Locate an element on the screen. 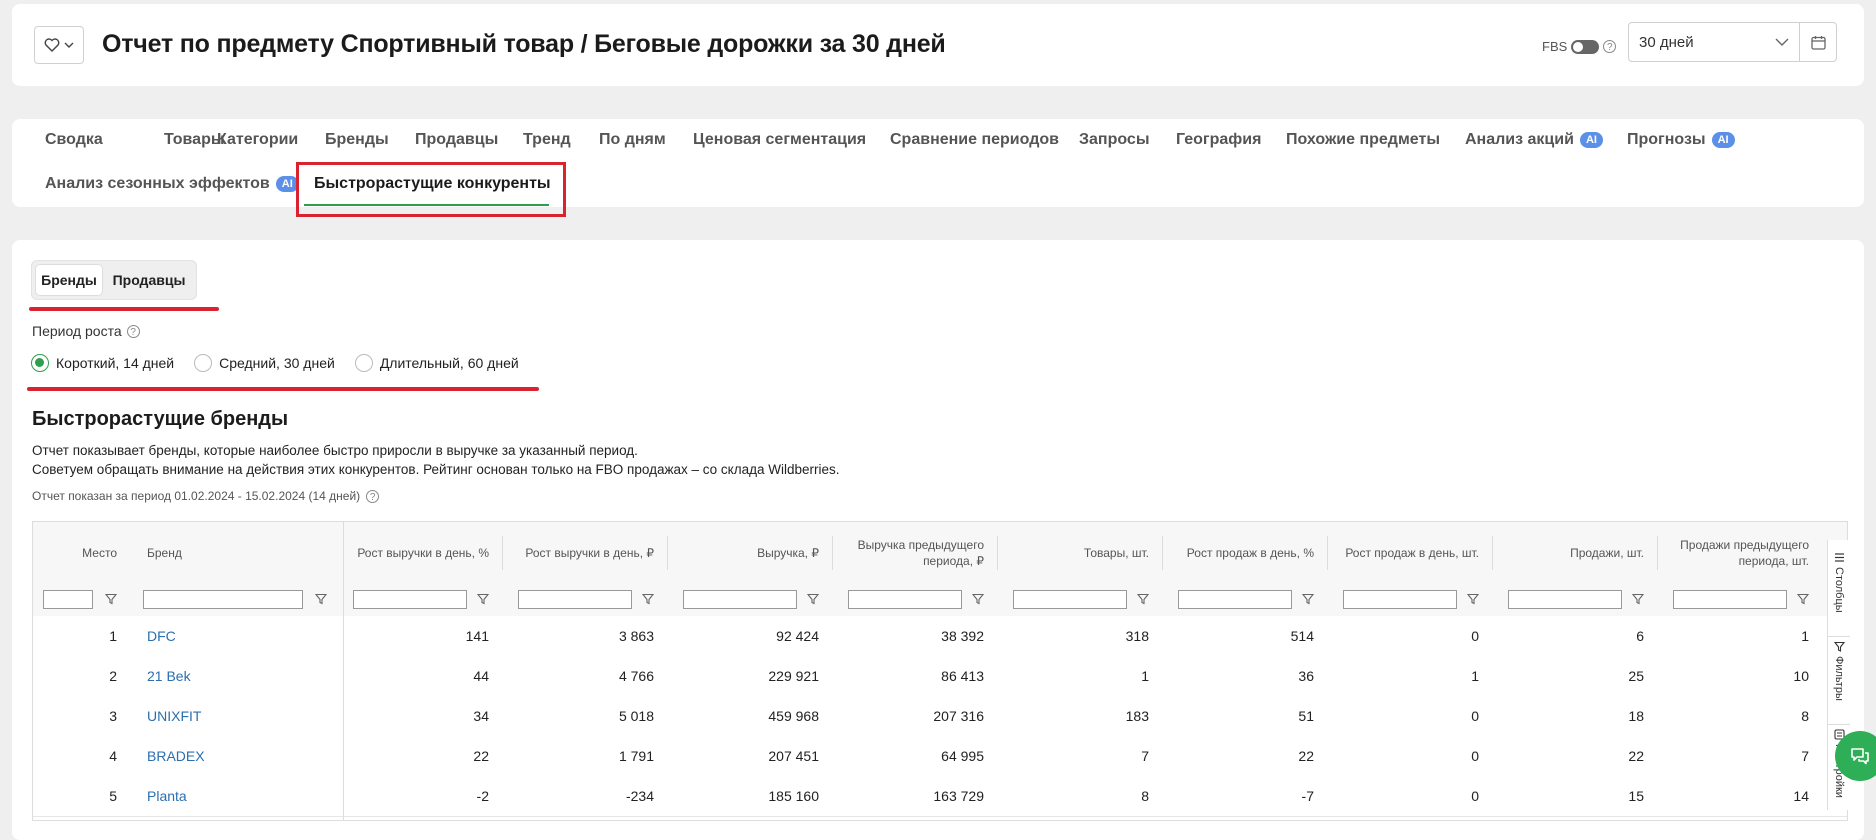 The height and width of the screenshot is (840, 1876). tab-categories: Категории is located at coordinates (257, 140).